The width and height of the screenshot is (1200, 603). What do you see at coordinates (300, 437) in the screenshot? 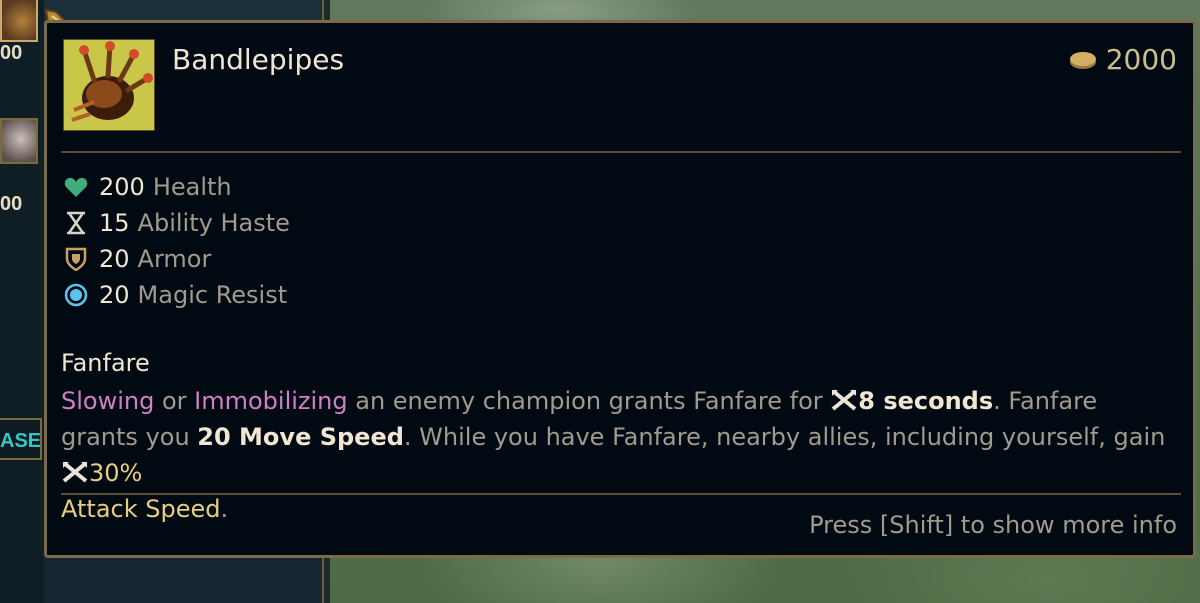
I see `move-speed-bonus: 20 Move Speed` at bounding box center [300, 437].